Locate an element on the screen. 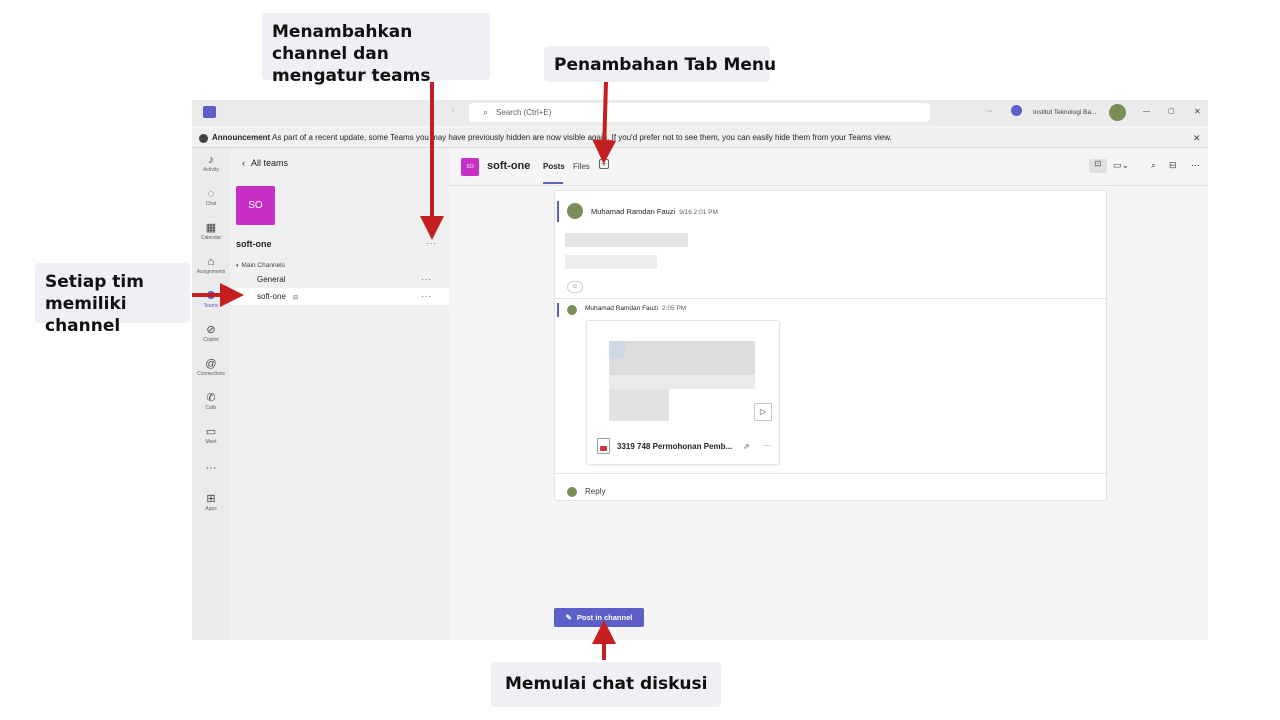 This screenshot has height=720, width=1280. post-in-channel-button: ✎ Post in channel is located at coordinates (599, 617).